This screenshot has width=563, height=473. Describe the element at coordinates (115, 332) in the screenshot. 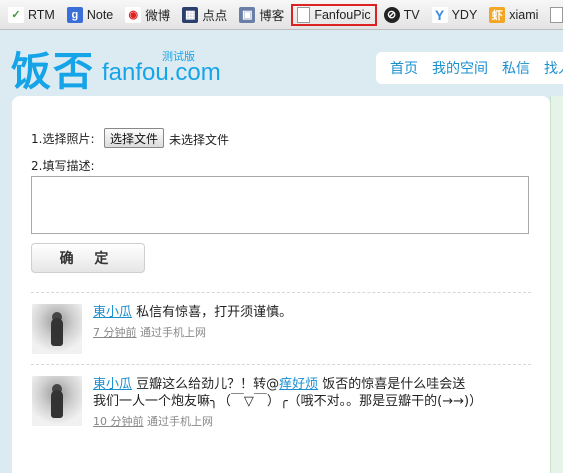

I see `status-time: 7 分钟前` at that location.